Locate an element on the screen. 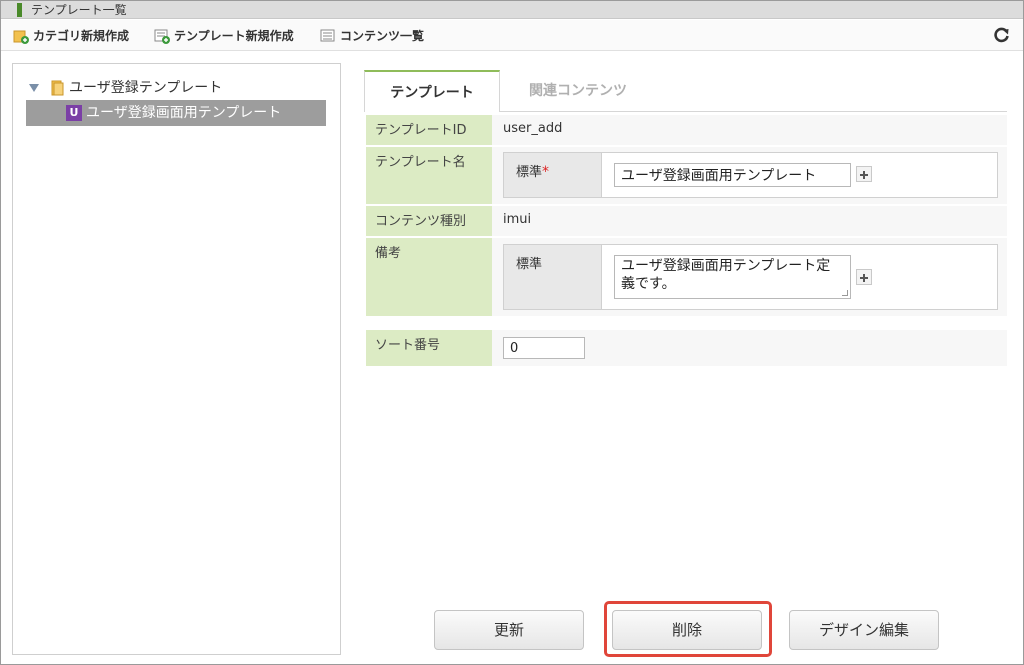 Image resolution: width=1024 pixels, height=665 pixels. template-name-input is located at coordinates (732, 175).